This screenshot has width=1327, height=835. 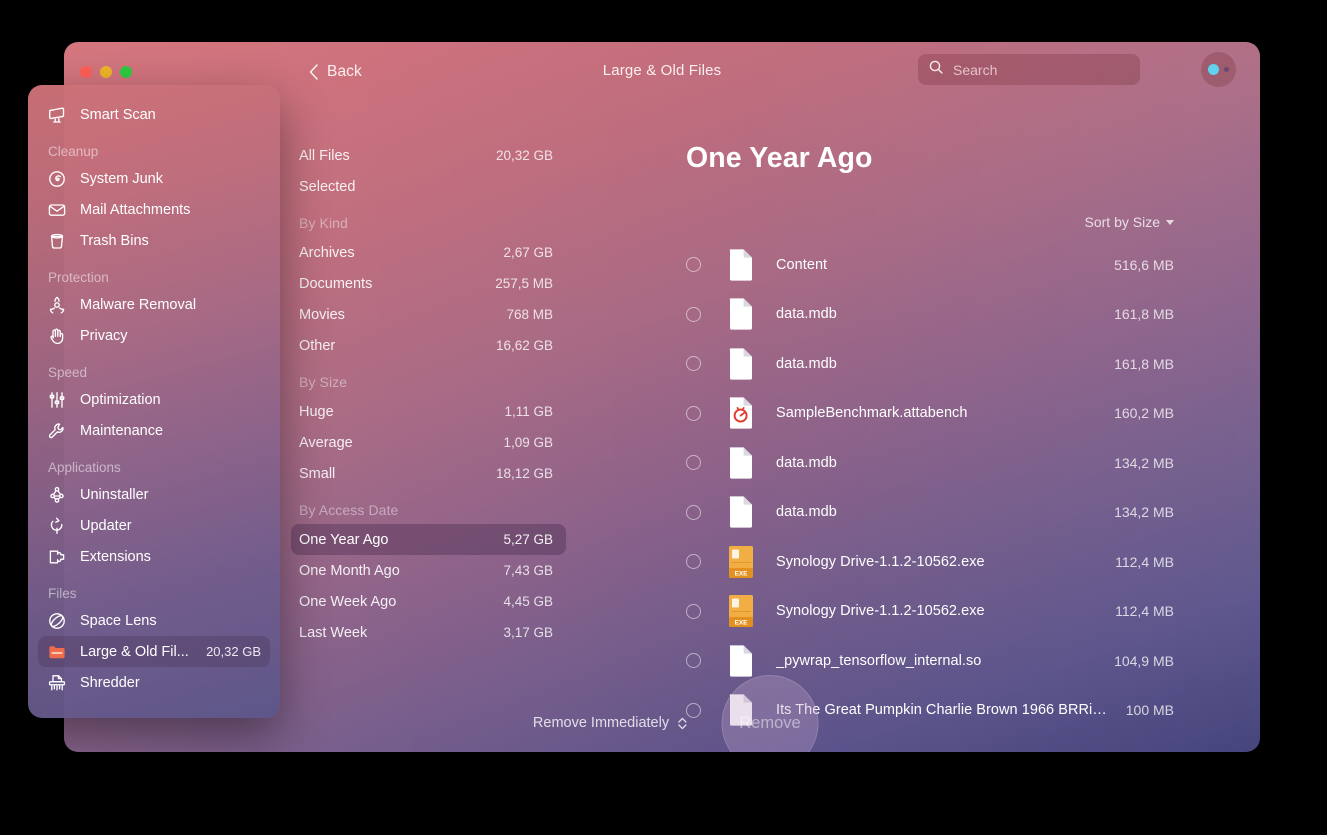 I want to click on large-old-files-icon, so click(x=57, y=652).